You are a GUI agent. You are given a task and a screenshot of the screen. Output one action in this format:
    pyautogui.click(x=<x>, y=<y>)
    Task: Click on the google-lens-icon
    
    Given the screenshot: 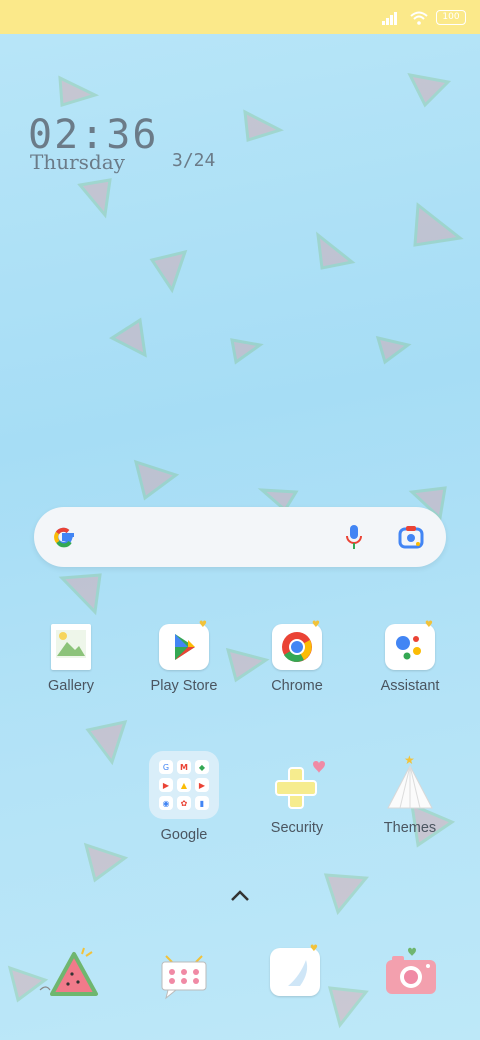 What is the action you would take?
    pyautogui.click(x=411, y=537)
    